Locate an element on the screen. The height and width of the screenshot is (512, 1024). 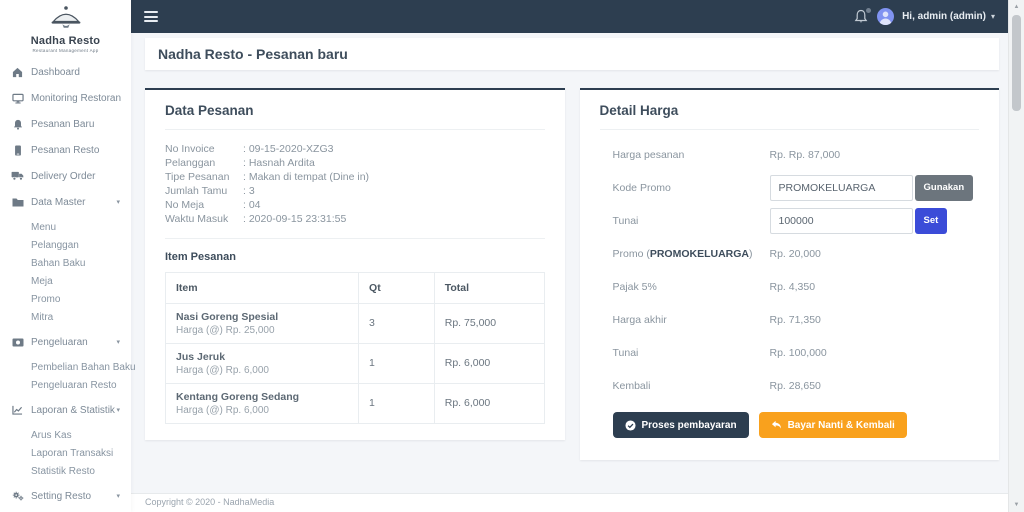
column-header-qt: Qt is located at coordinates (396, 287).